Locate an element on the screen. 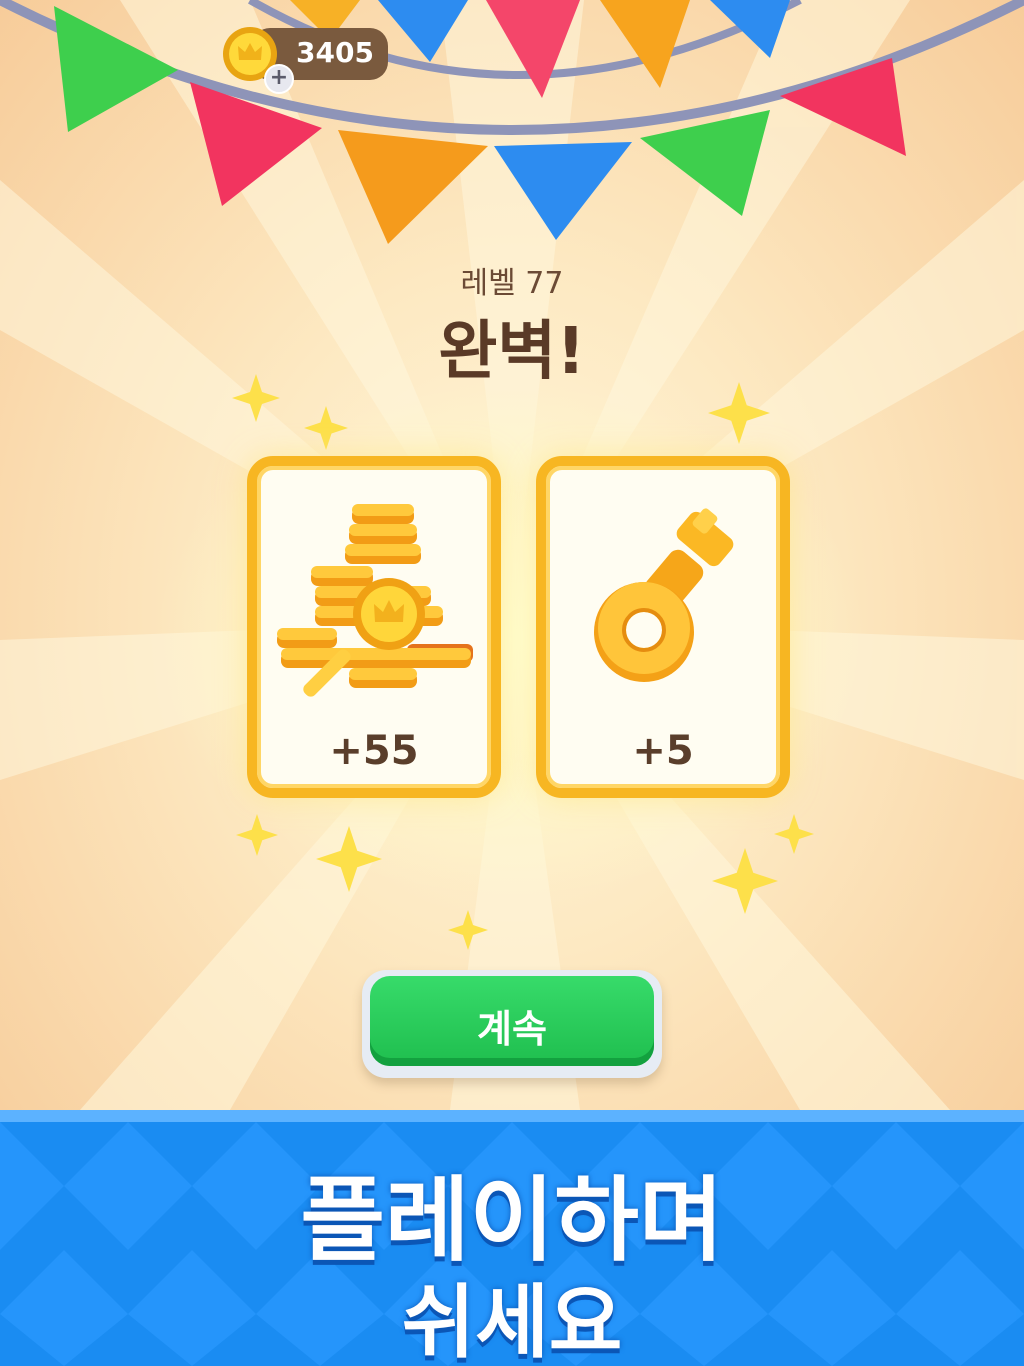 Image resolution: width=1024 pixels, height=1366 pixels. coin-reward-amount: +55 is located at coordinates (374, 751).